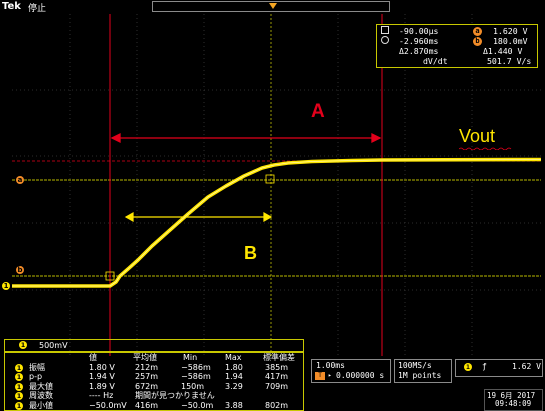  Describe the element at coordinates (250, 253) in the screenshot. I see `annotation-b: B` at that location.